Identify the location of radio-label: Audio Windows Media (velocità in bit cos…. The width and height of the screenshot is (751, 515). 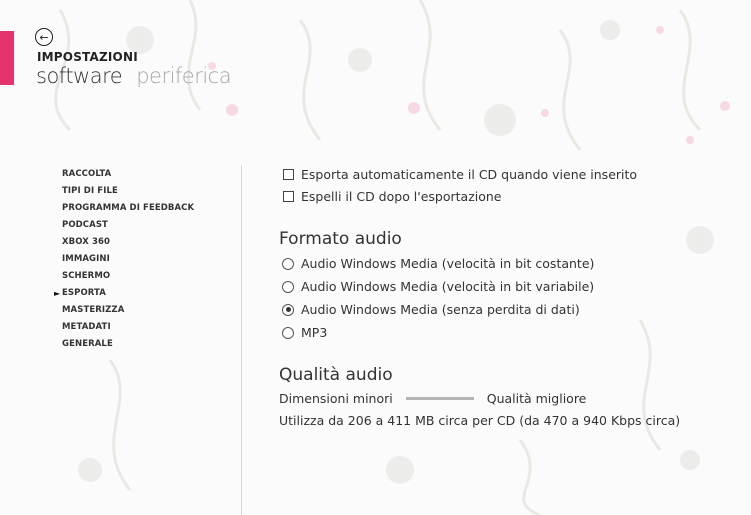
(448, 263).